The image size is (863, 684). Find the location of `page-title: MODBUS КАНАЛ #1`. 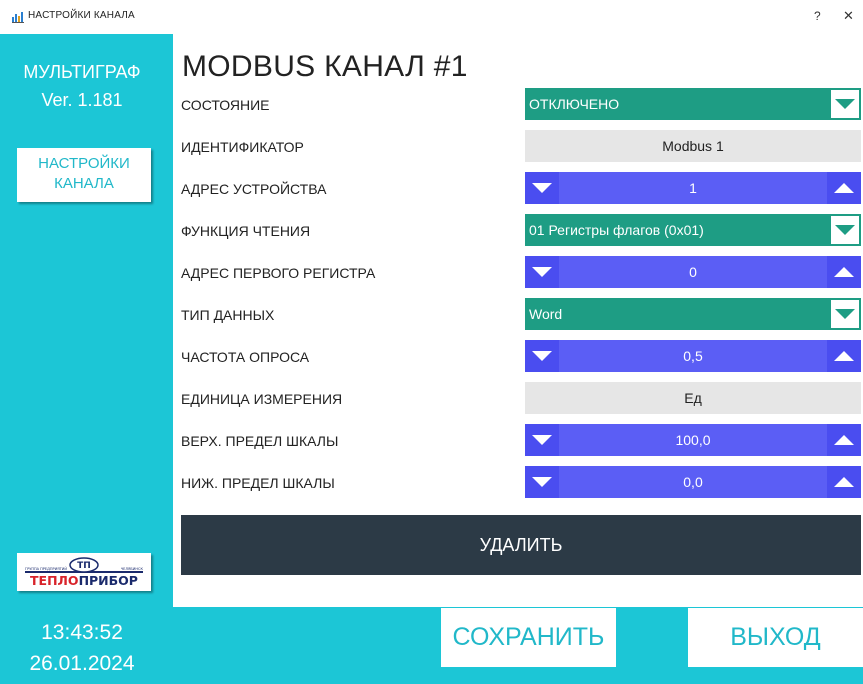

page-title: MODBUS КАНАЛ #1 is located at coordinates (325, 66).